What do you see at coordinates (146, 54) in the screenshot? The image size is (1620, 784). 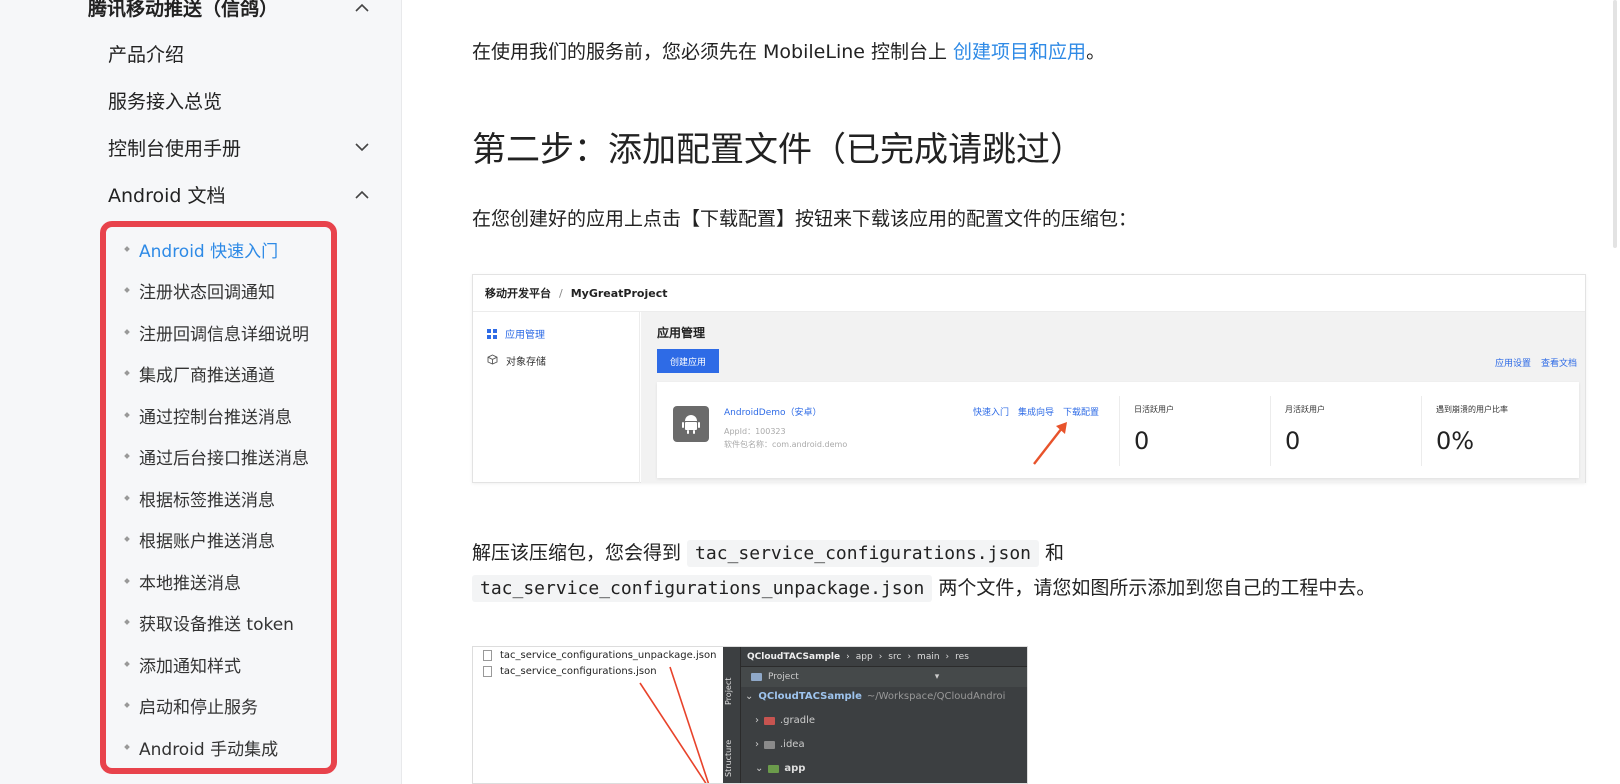 I see `sidebar-item-label: 产品介绍` at bounding box center [146, 54].